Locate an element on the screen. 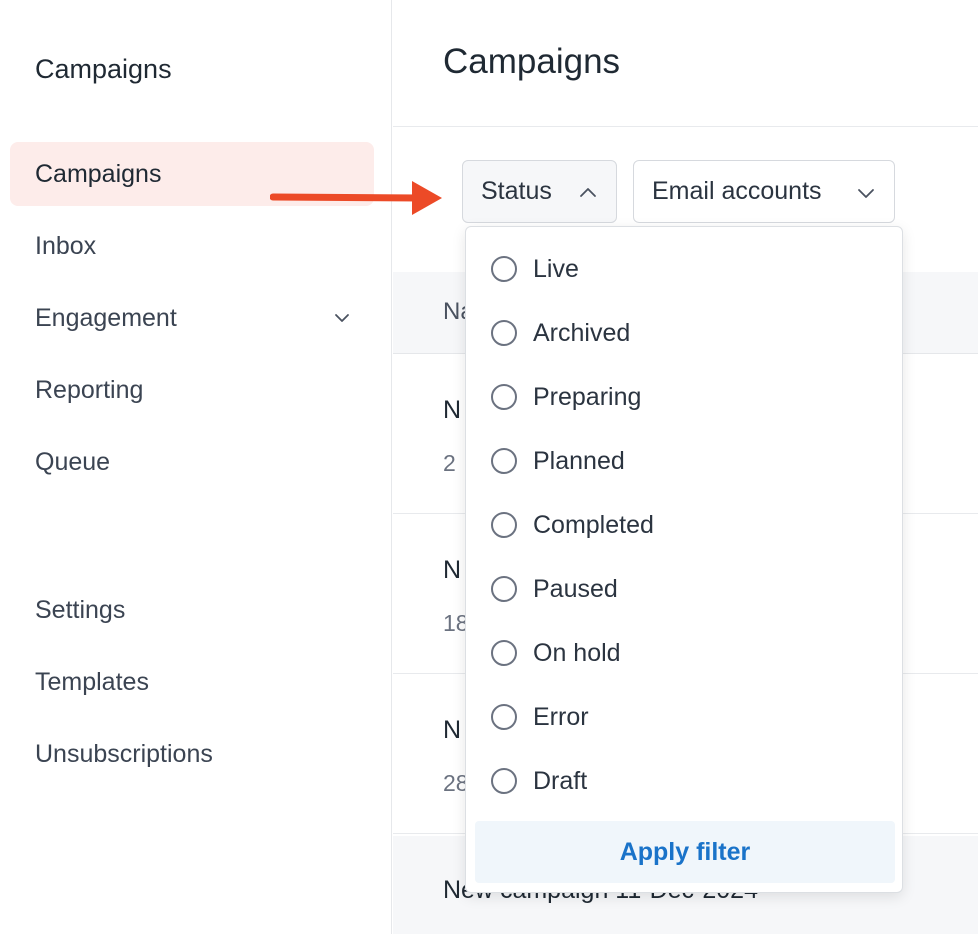 The height and width of the screenshot is (934, 978). status-option-paused: Paused is located at coordinates (684, 589).